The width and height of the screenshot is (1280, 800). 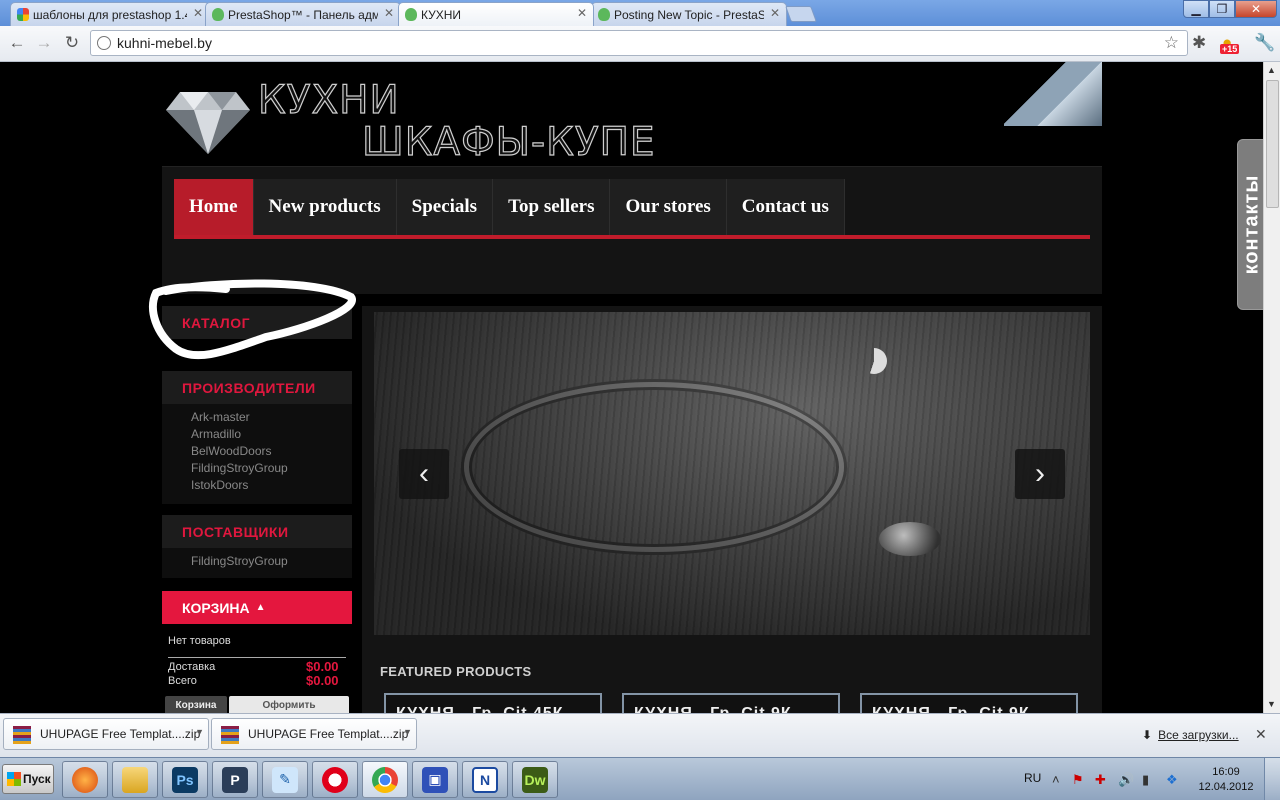 What do you see at coordinates (456, 671) in the screenshot?
I see `featured-products-heading: FEATURED PRODUCTS` at bounding box center [456, 671].